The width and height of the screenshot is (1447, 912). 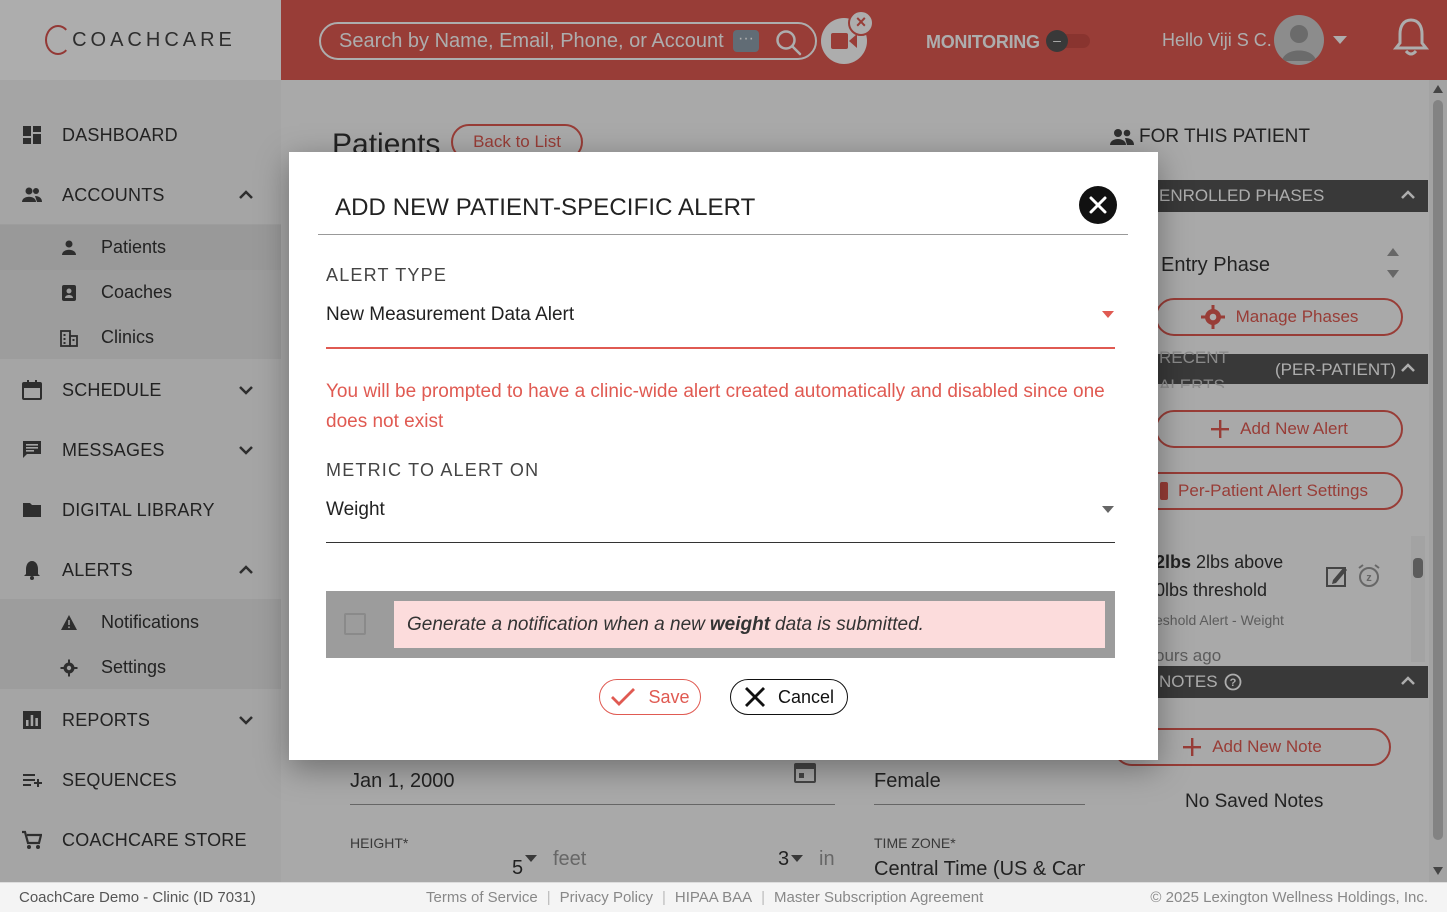 I want to click on check-icon, so click(x=623, y=697).